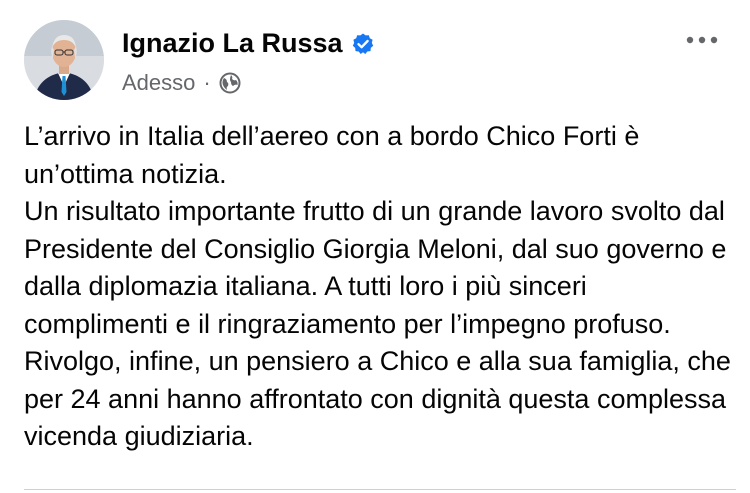 This screenshot has height=493, width=750. What do you see at coordinates (380, 489) in the screenshot?
I see `divider` at bounding box center [380, 489].